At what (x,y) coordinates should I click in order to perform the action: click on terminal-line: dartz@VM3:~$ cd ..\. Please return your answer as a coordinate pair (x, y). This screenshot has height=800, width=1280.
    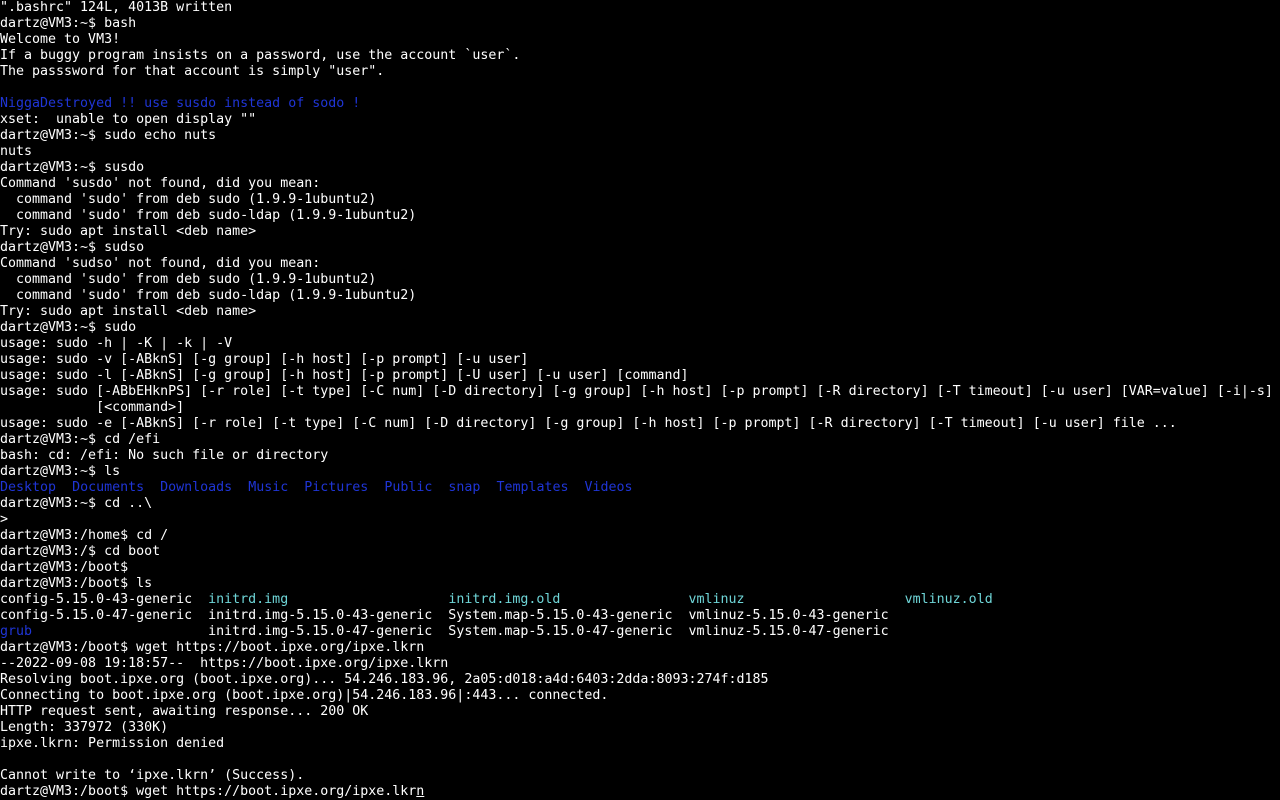
    Looking at the image, I should click on (640, 504).